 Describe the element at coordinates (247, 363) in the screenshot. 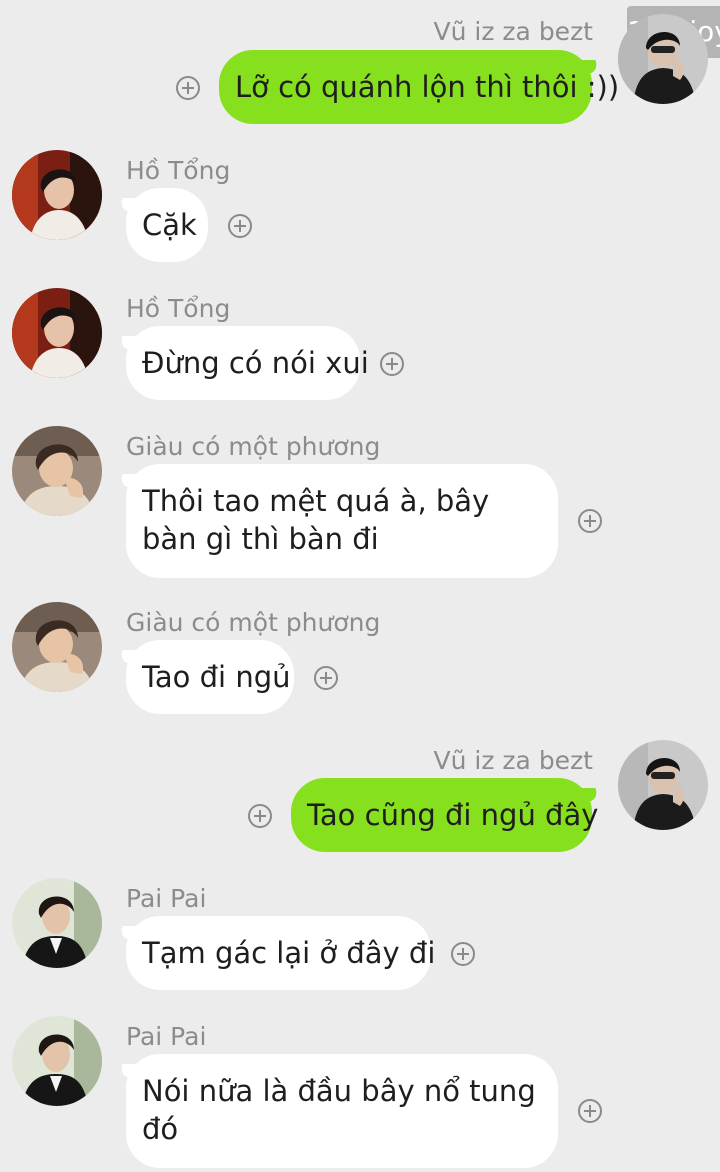

I see `message-bubble: Đừng có nói xui` at that location.